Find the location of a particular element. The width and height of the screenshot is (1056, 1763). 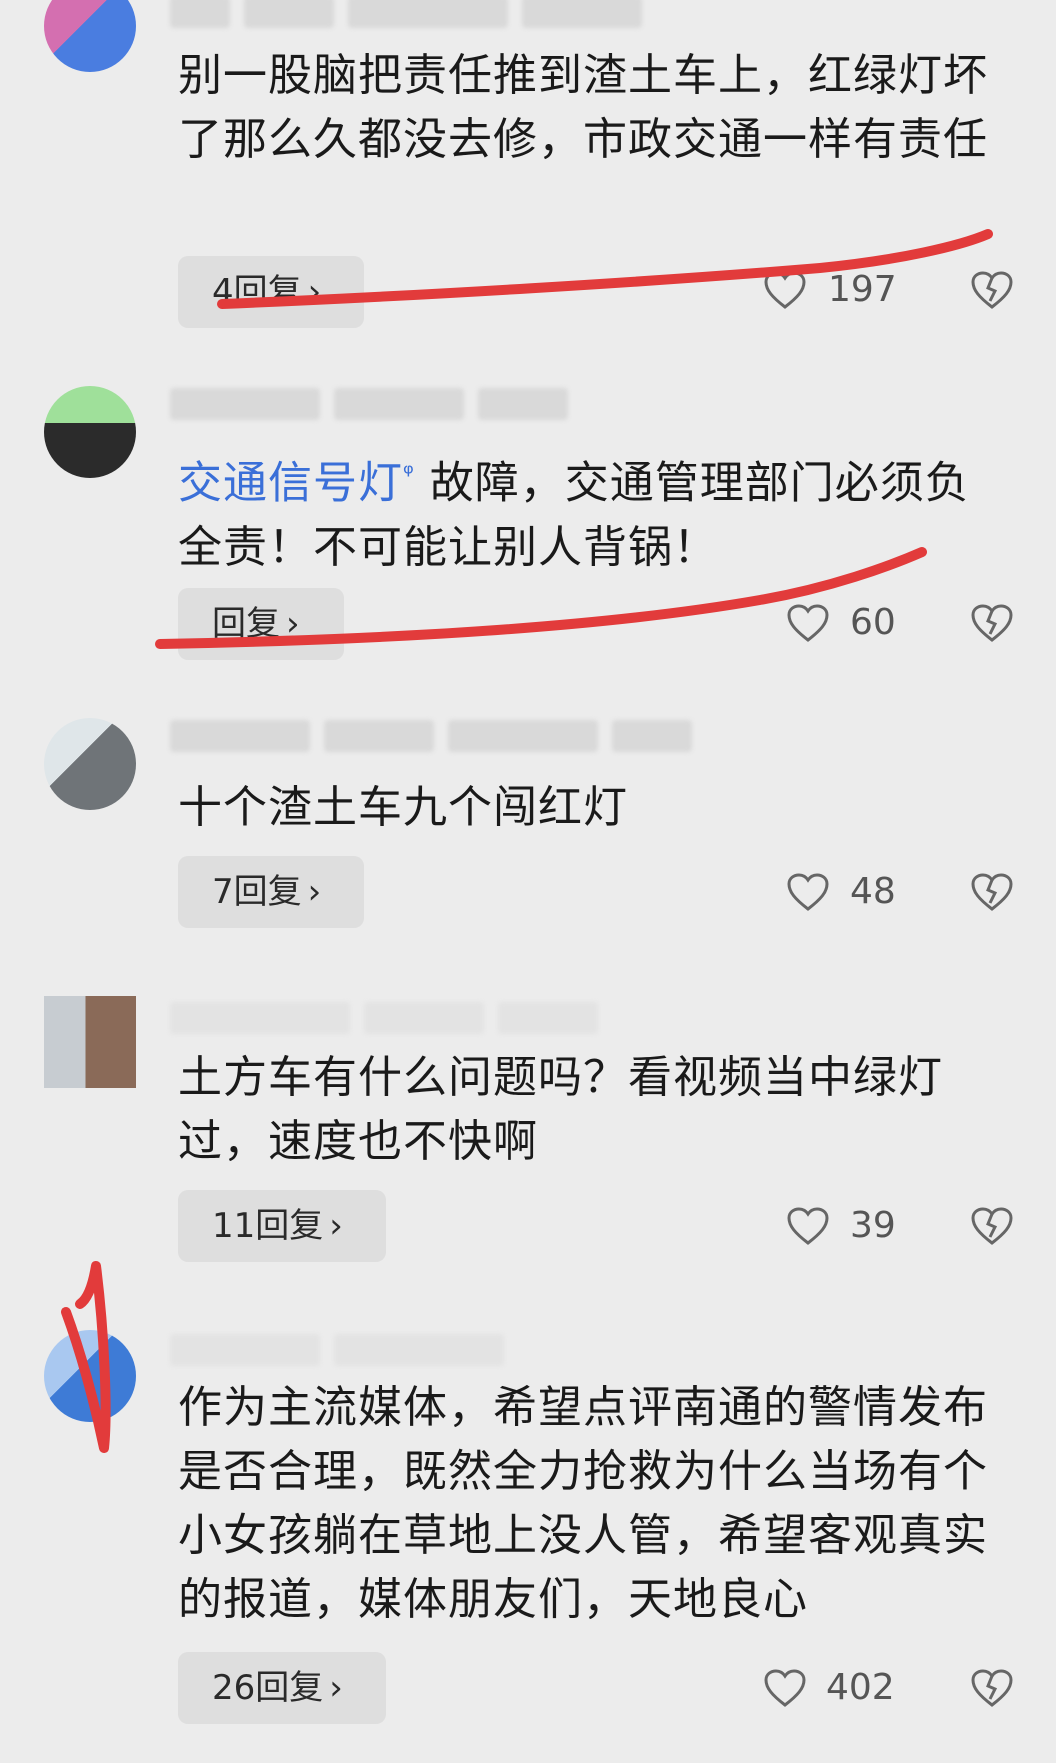

reply-button: 26回复 › is located at coordinates (282, 1688).